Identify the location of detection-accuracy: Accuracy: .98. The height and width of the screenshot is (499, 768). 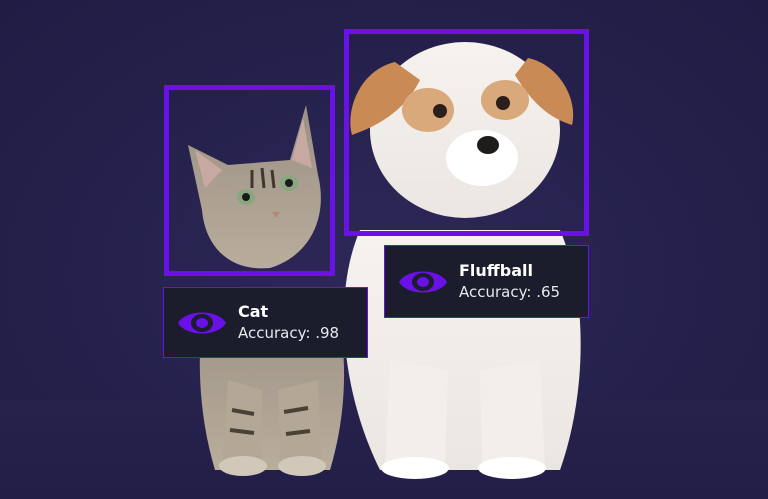
(289, 332).